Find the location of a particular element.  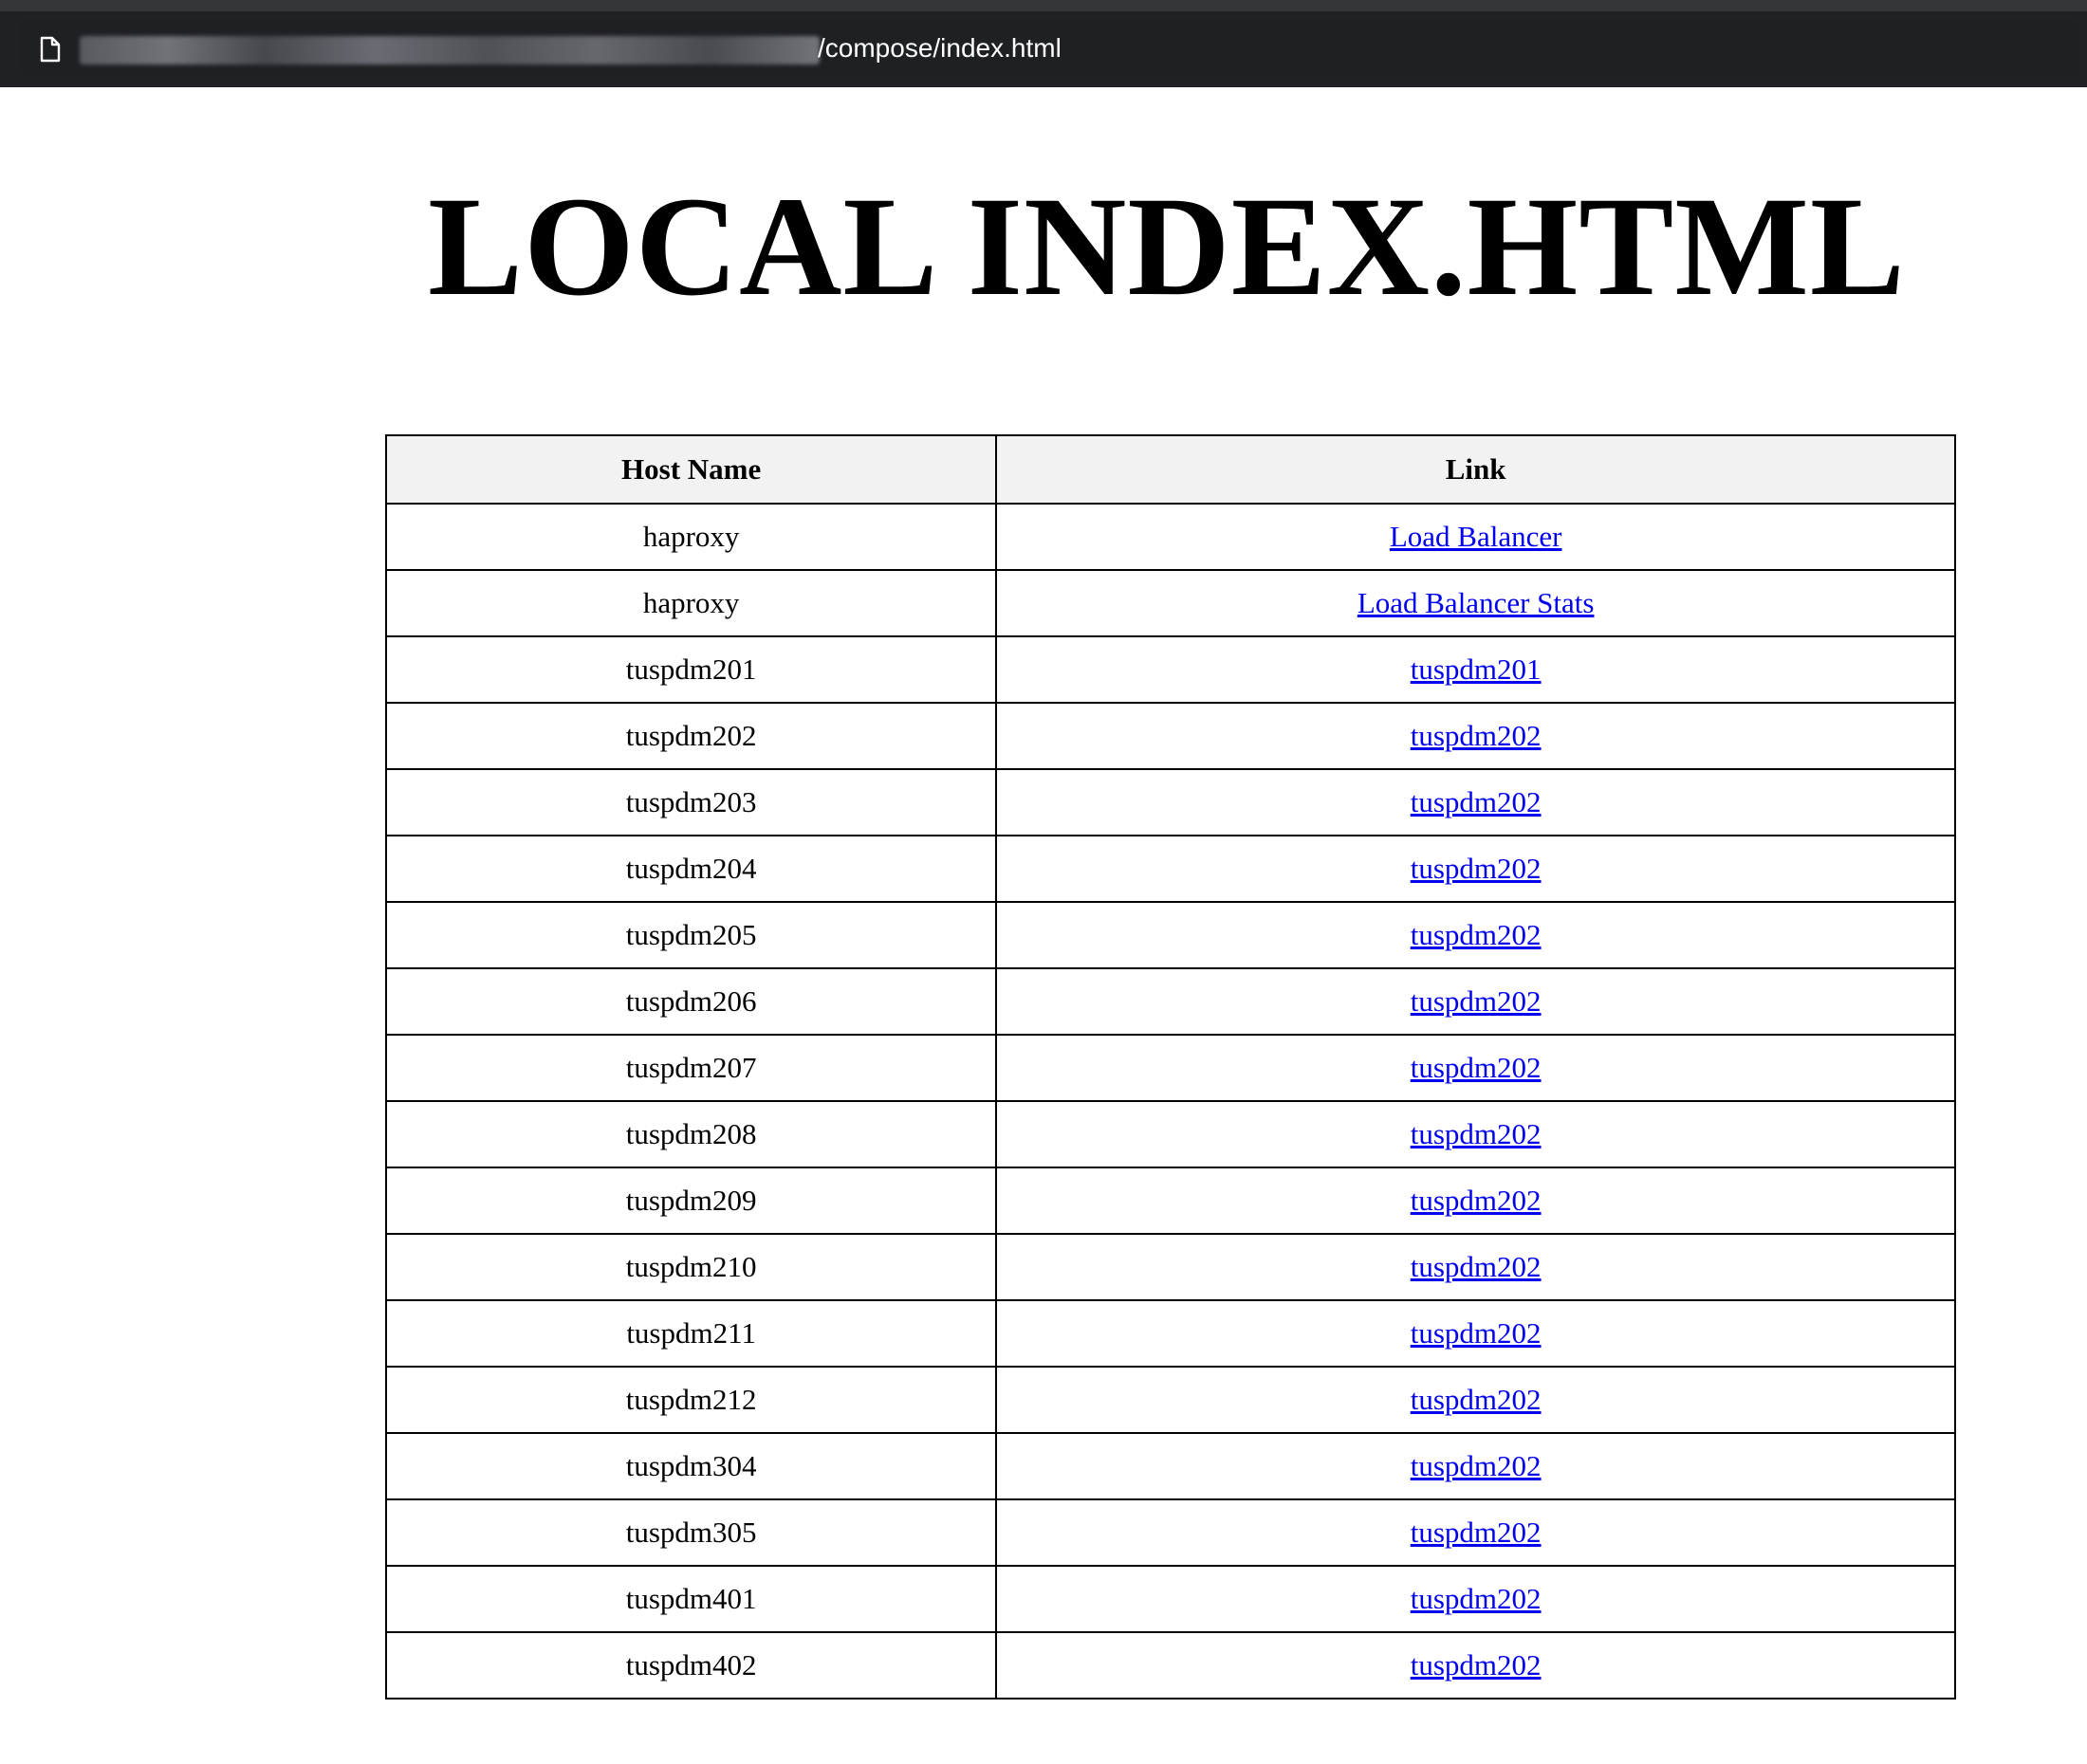

host-name-cell: tuspdm209 is located at coordinates (691, 1201).